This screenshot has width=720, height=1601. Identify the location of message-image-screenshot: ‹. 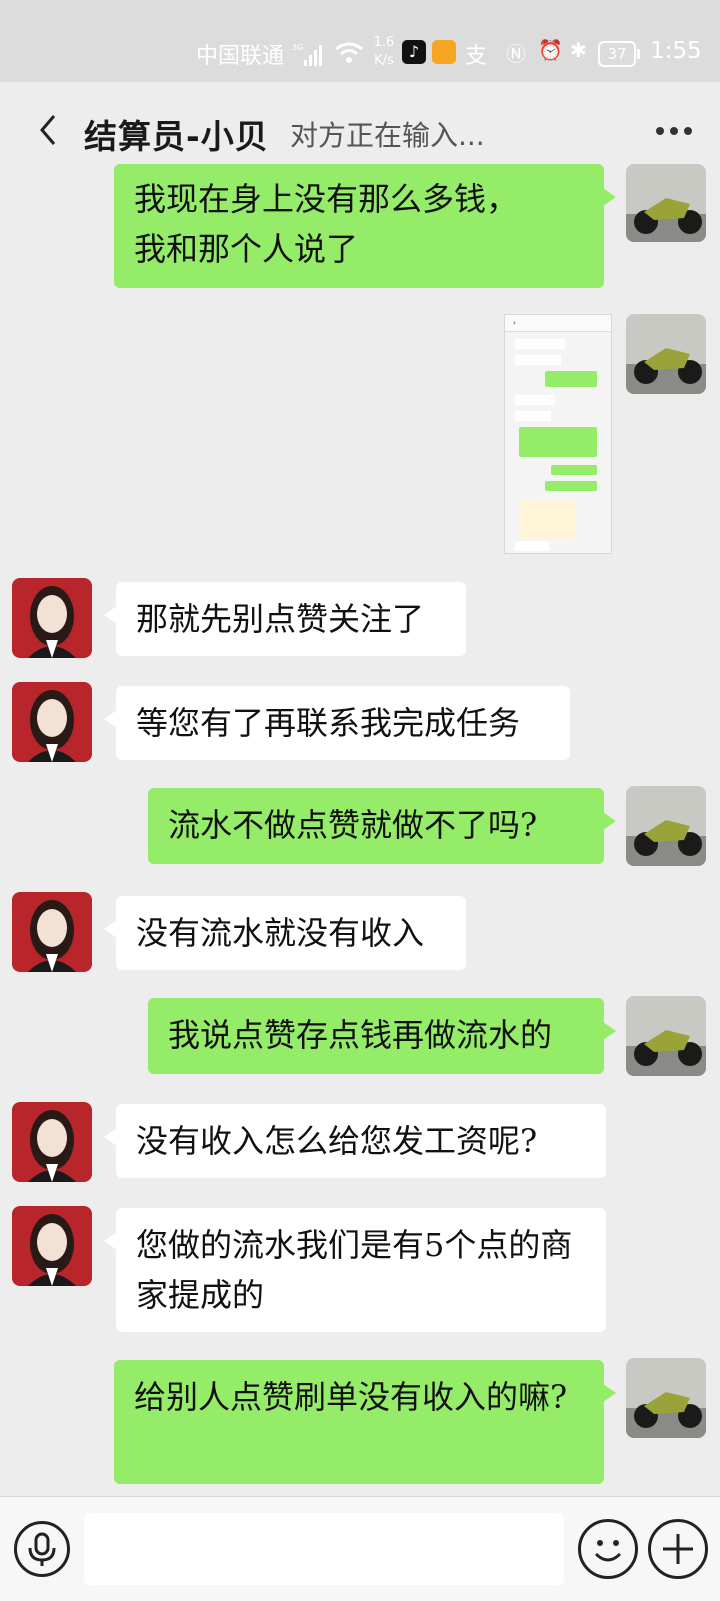
(558, 434).